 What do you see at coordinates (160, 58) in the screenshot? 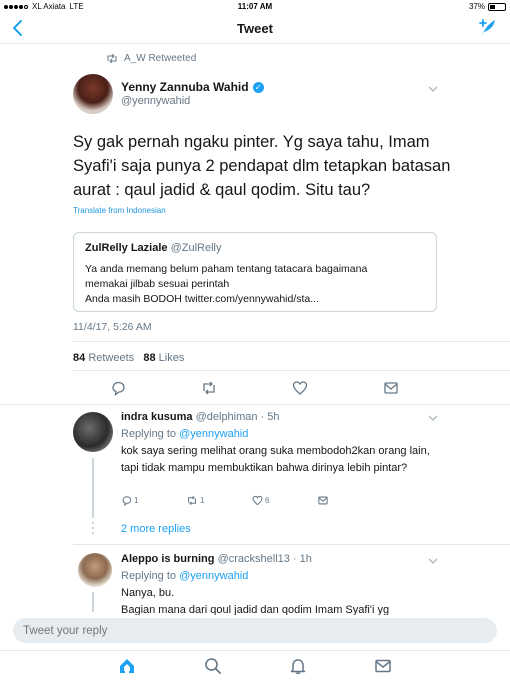
I see `retweeted-by-label: A_W Retweeted` at bounding box center [160, 58].